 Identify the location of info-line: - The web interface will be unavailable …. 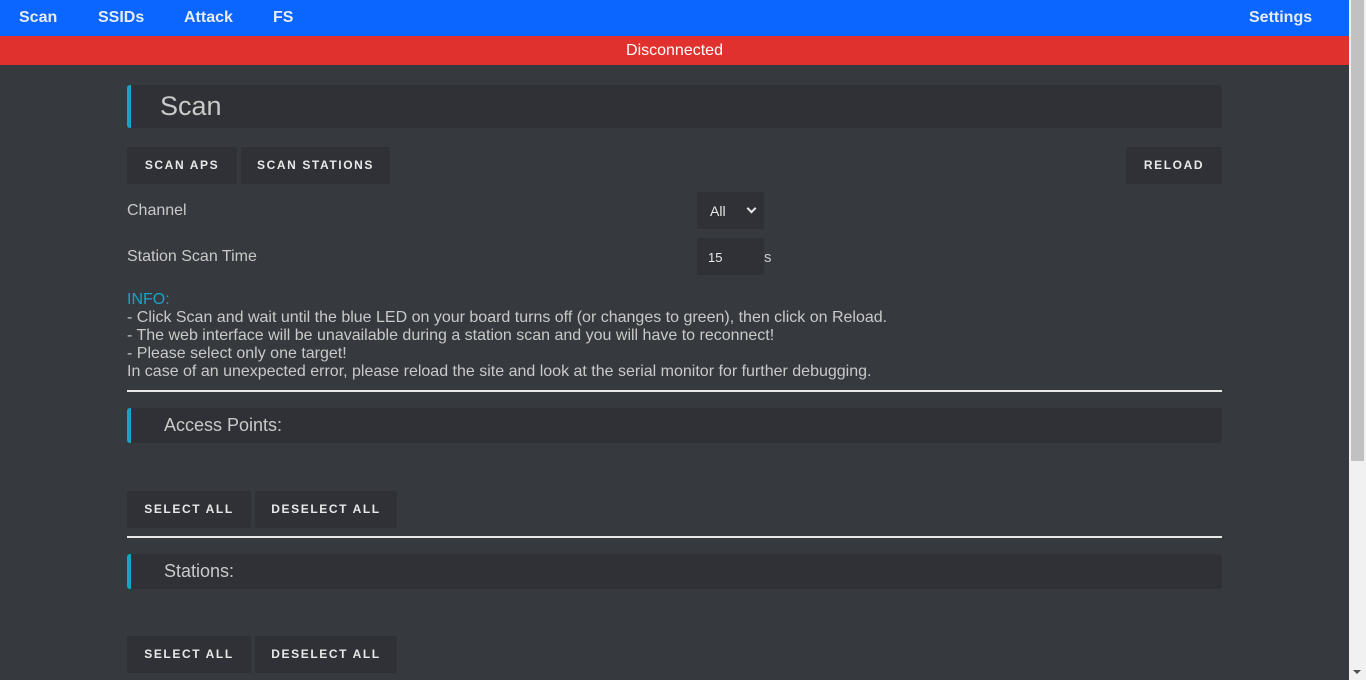
(451, 335).